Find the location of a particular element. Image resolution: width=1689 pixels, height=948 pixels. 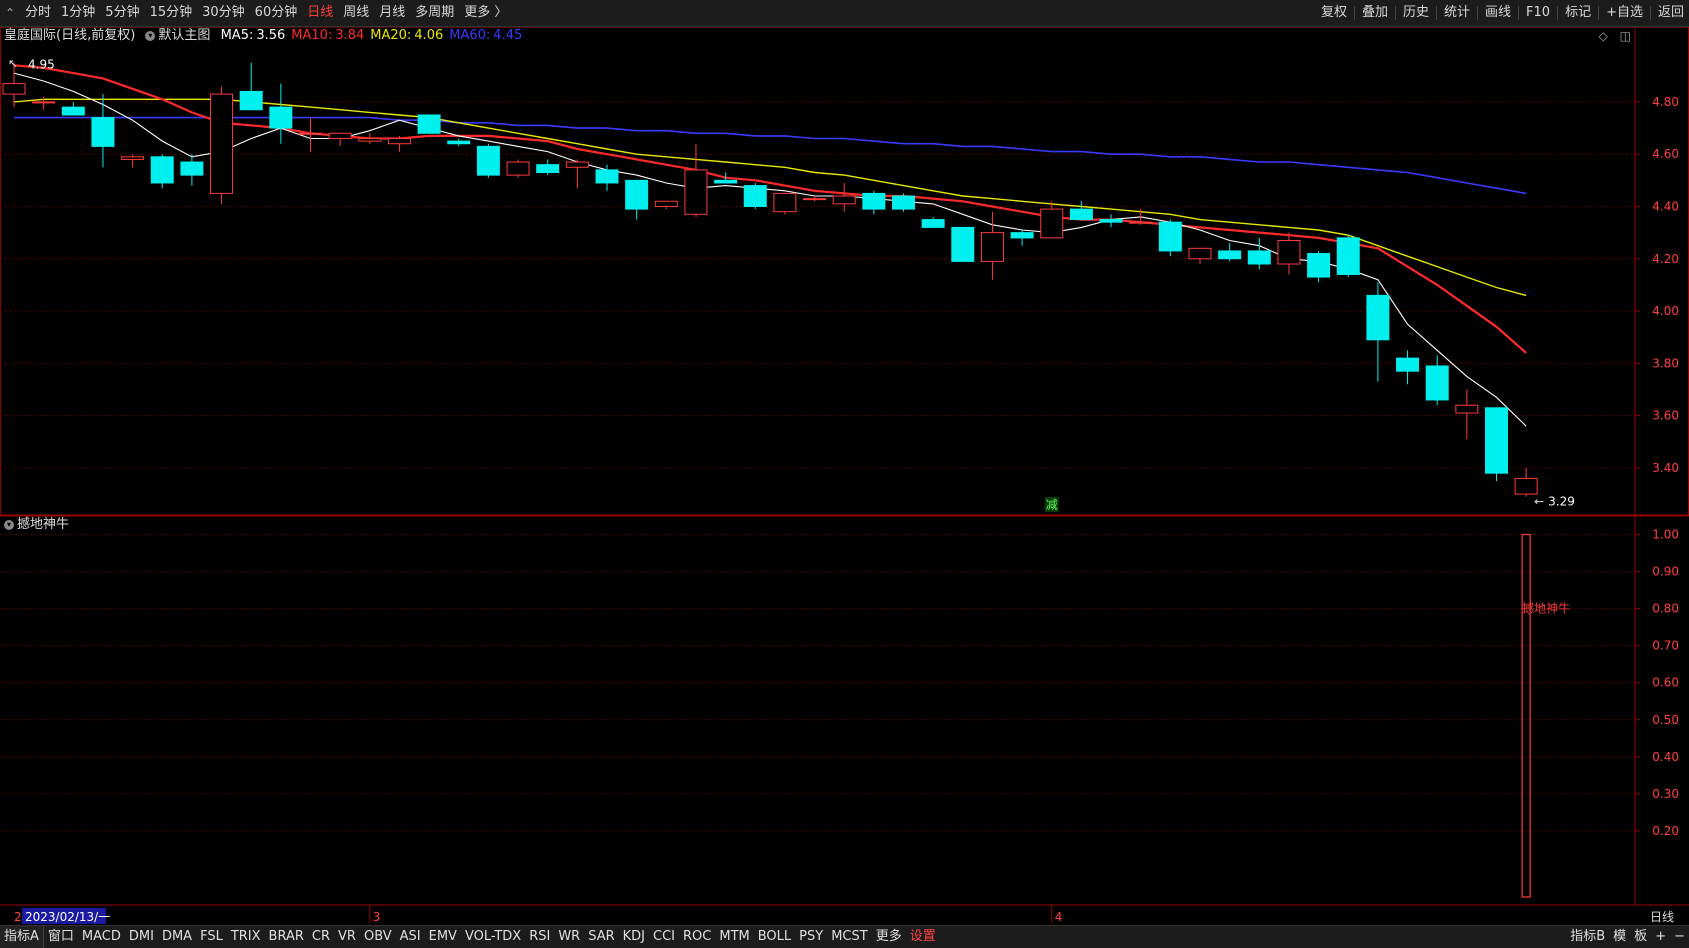

indicator-b-item-1: 模 is located at coordinates (1619, 937).